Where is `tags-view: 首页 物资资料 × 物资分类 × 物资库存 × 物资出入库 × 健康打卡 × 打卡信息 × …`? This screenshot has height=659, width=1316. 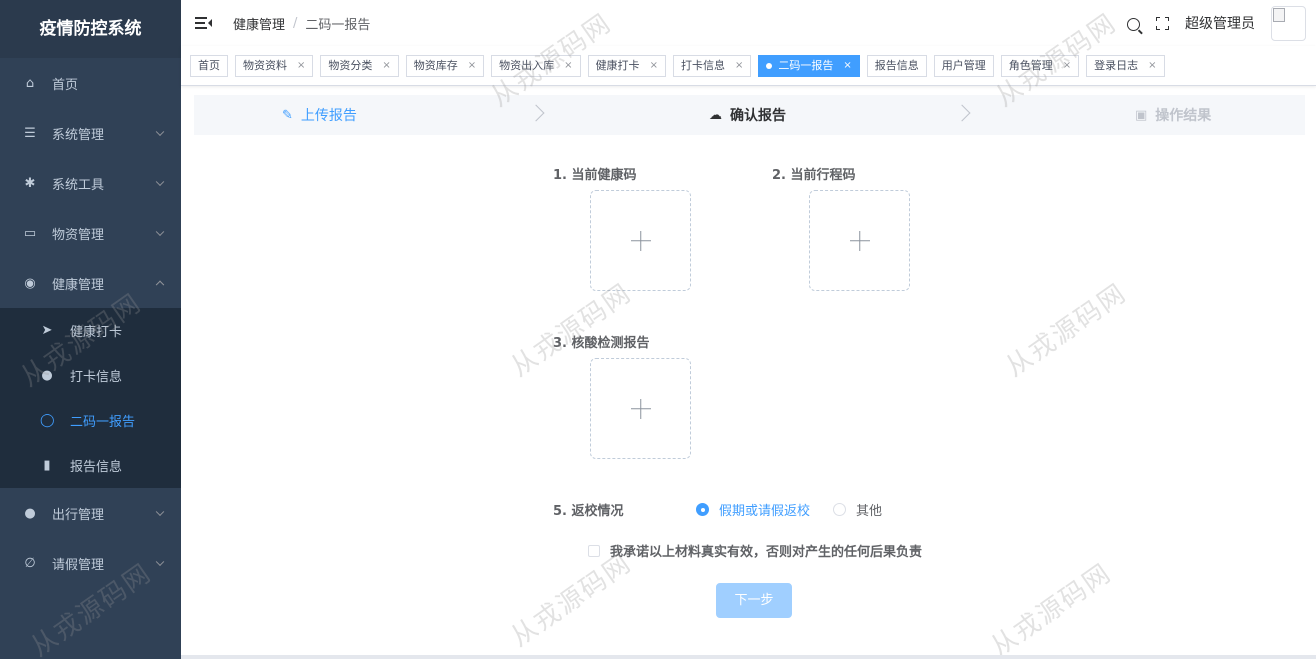 tags-view: 首页 物资资料 × 物资分类 × 物资库存 × 物资出入库 × 健康打卡 × 打卡信息 × … is located at coordinates (748, 66).